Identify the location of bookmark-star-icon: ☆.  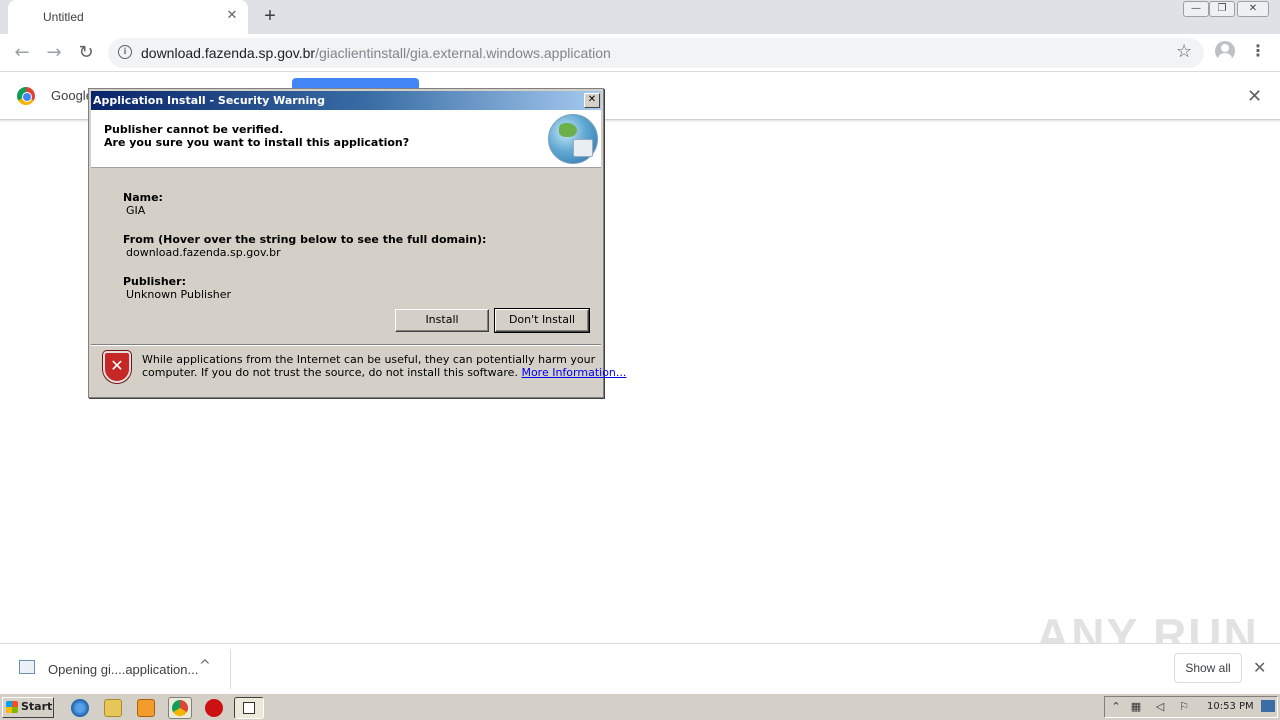
(1184, 51).